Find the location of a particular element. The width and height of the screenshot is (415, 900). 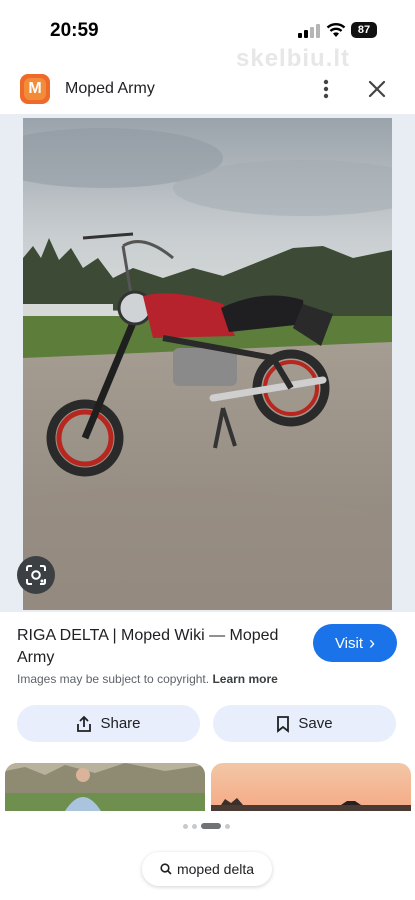

status-time: 20:59 is located at coordinates (74, 30).